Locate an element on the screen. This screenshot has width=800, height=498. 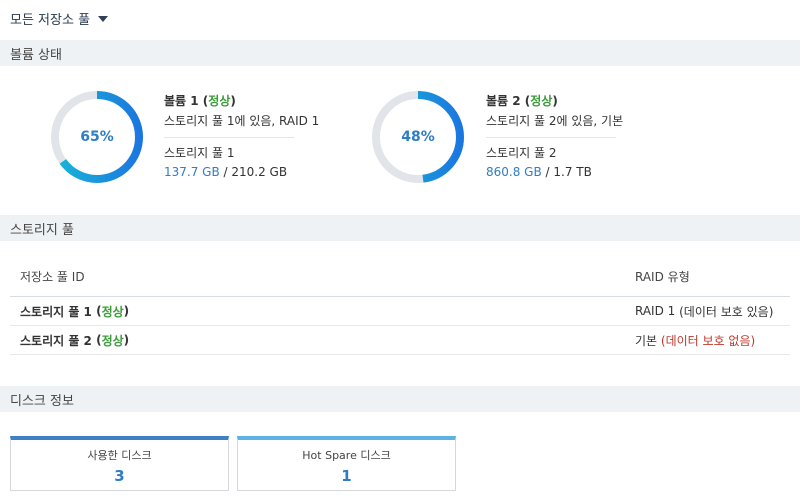
volume-1-usage: 137.7 GB / 210.2 GB is located at coordinates (226, 172).